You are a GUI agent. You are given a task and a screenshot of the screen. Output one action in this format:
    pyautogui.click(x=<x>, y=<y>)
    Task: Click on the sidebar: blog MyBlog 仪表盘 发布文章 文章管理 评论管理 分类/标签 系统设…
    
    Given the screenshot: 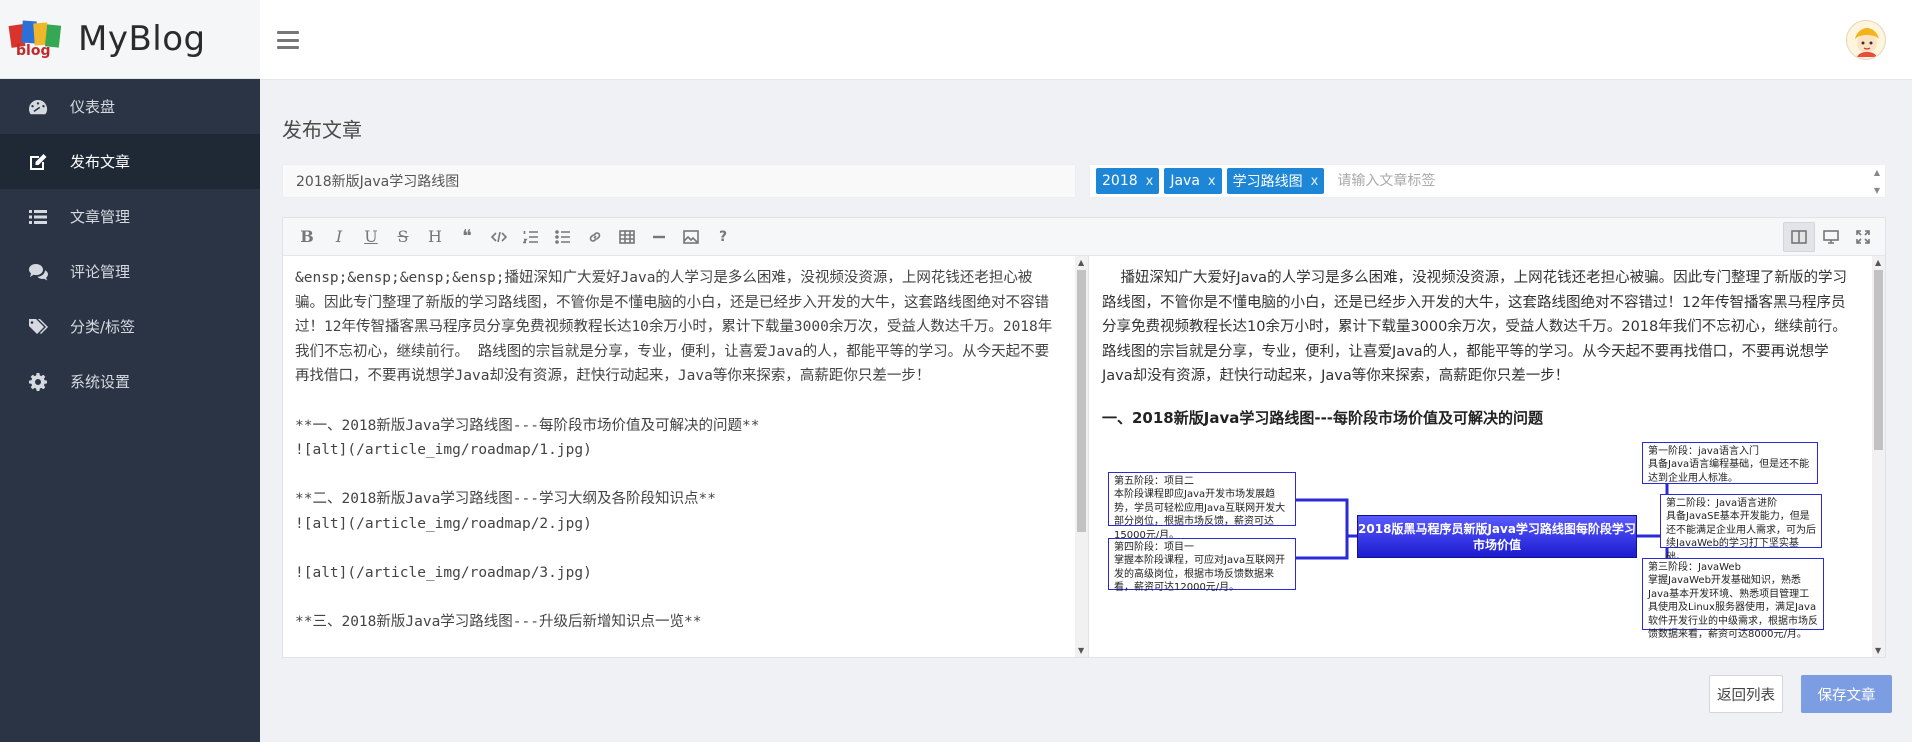 What is the action you would take?
    pyautogui.click(x=130, y=371)
    